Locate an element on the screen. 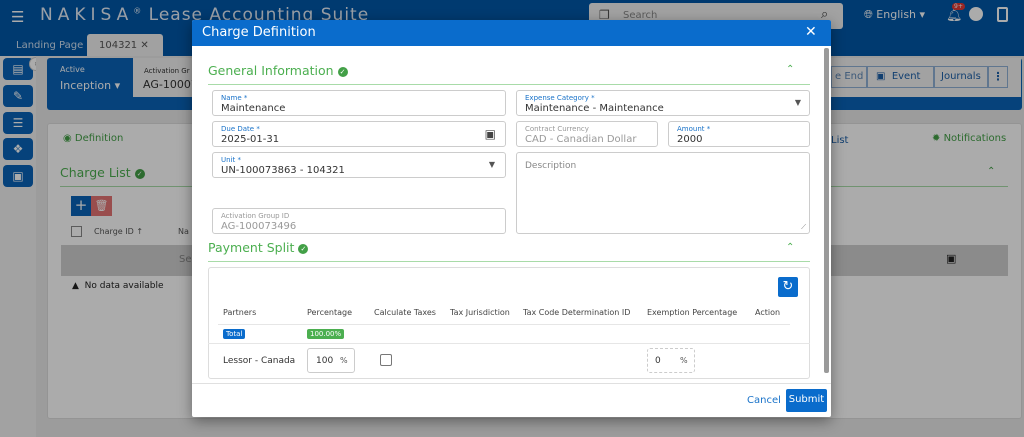  exemption-percentage-input: 0% is located at coordinates (671, 360).